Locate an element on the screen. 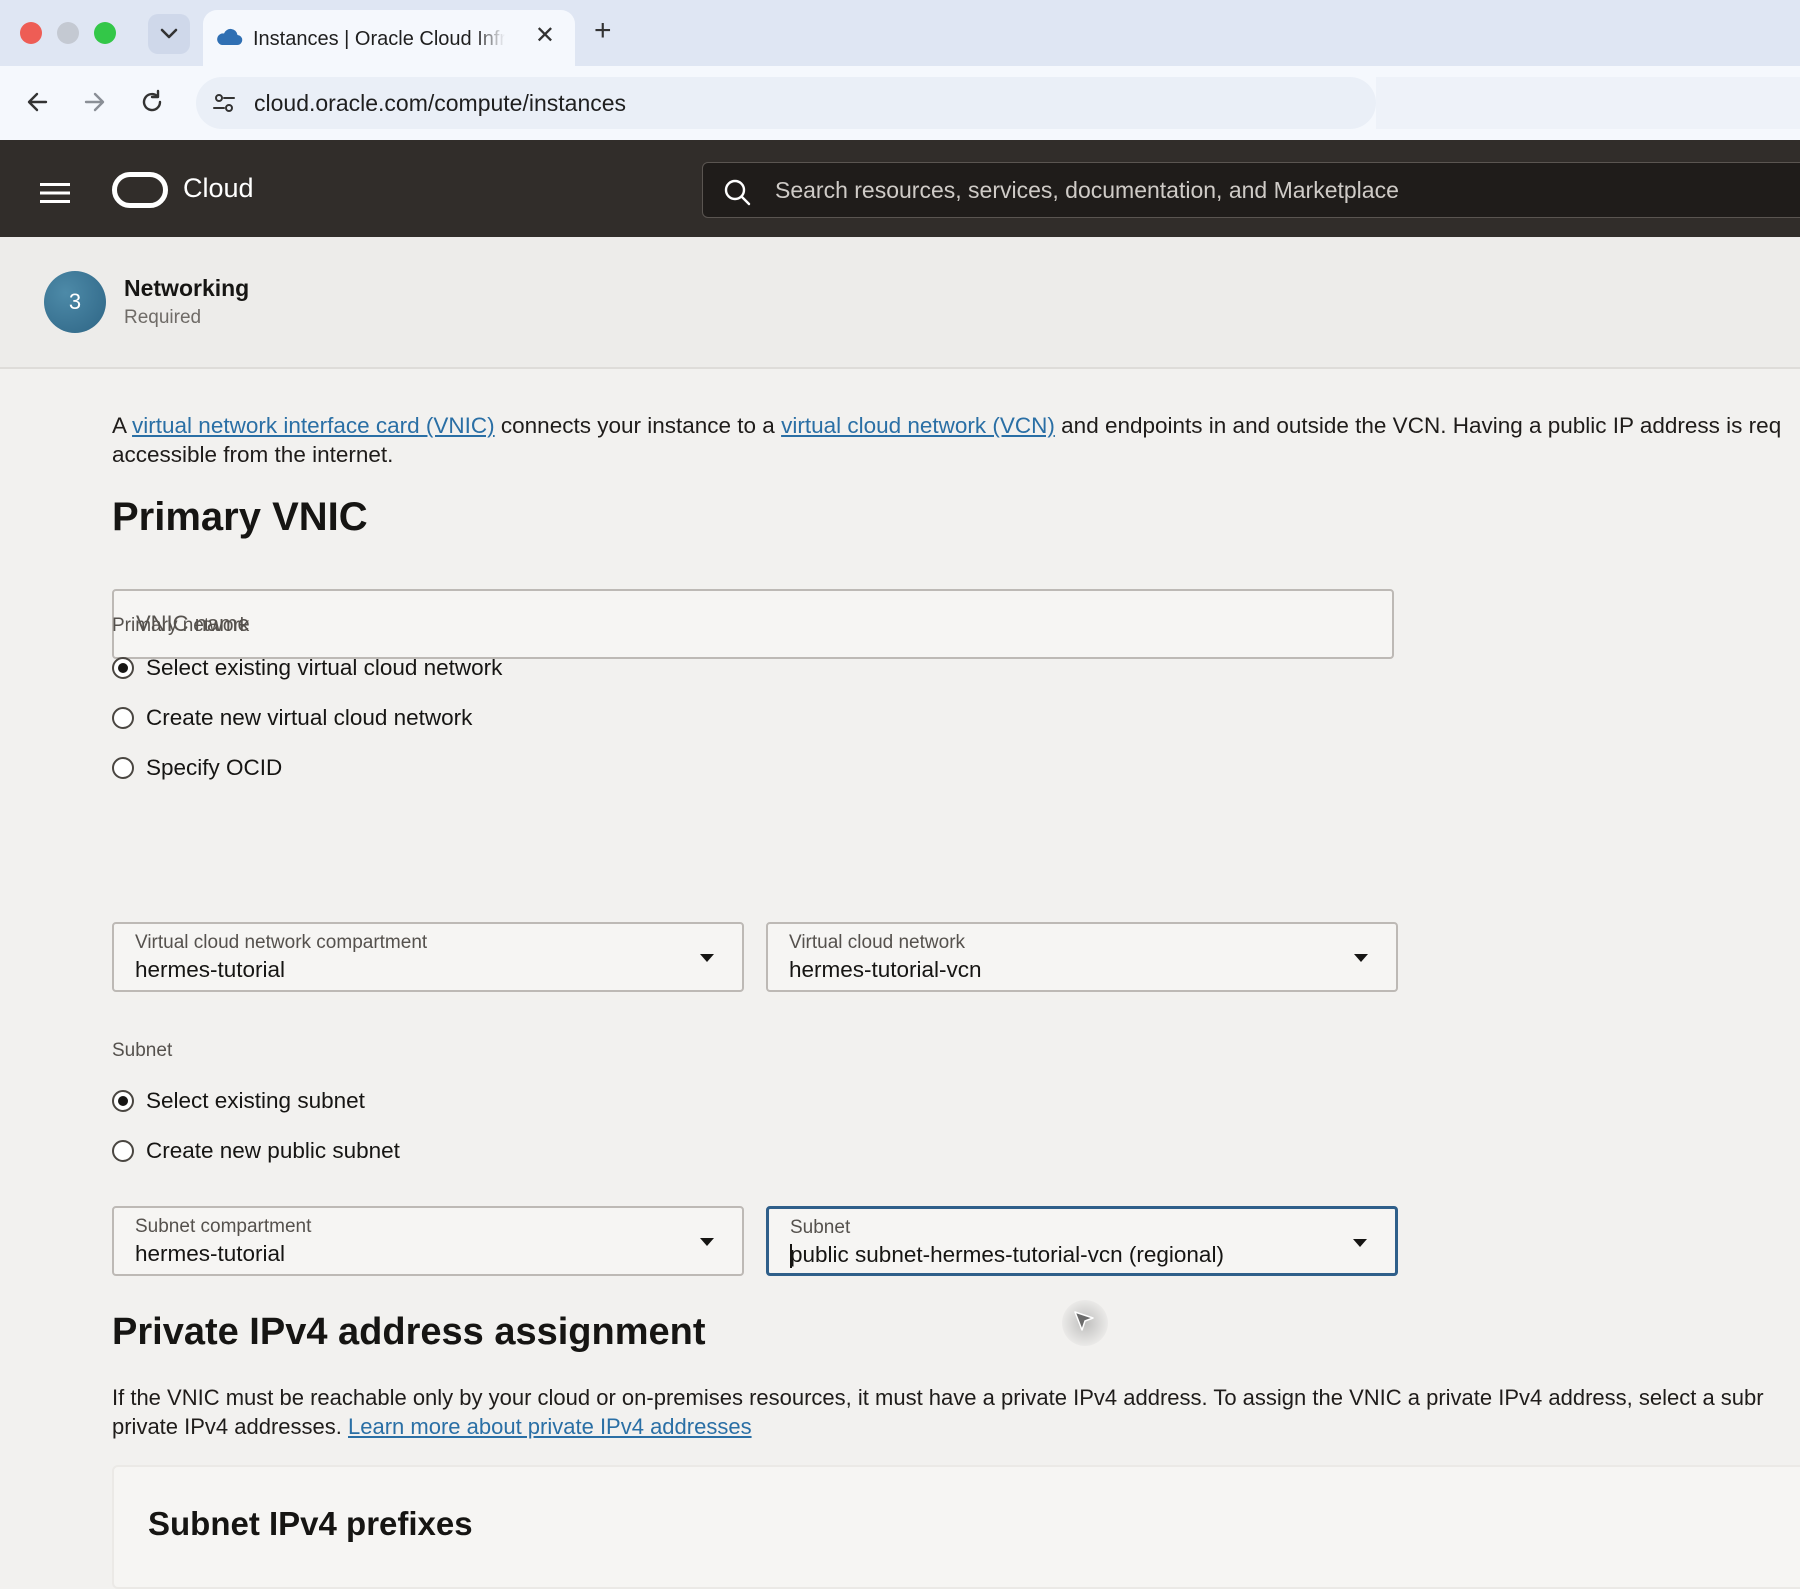 The image size is (1800, 1589). radio-label: Create new virtual cloud network is located at coordinates (309, 717).